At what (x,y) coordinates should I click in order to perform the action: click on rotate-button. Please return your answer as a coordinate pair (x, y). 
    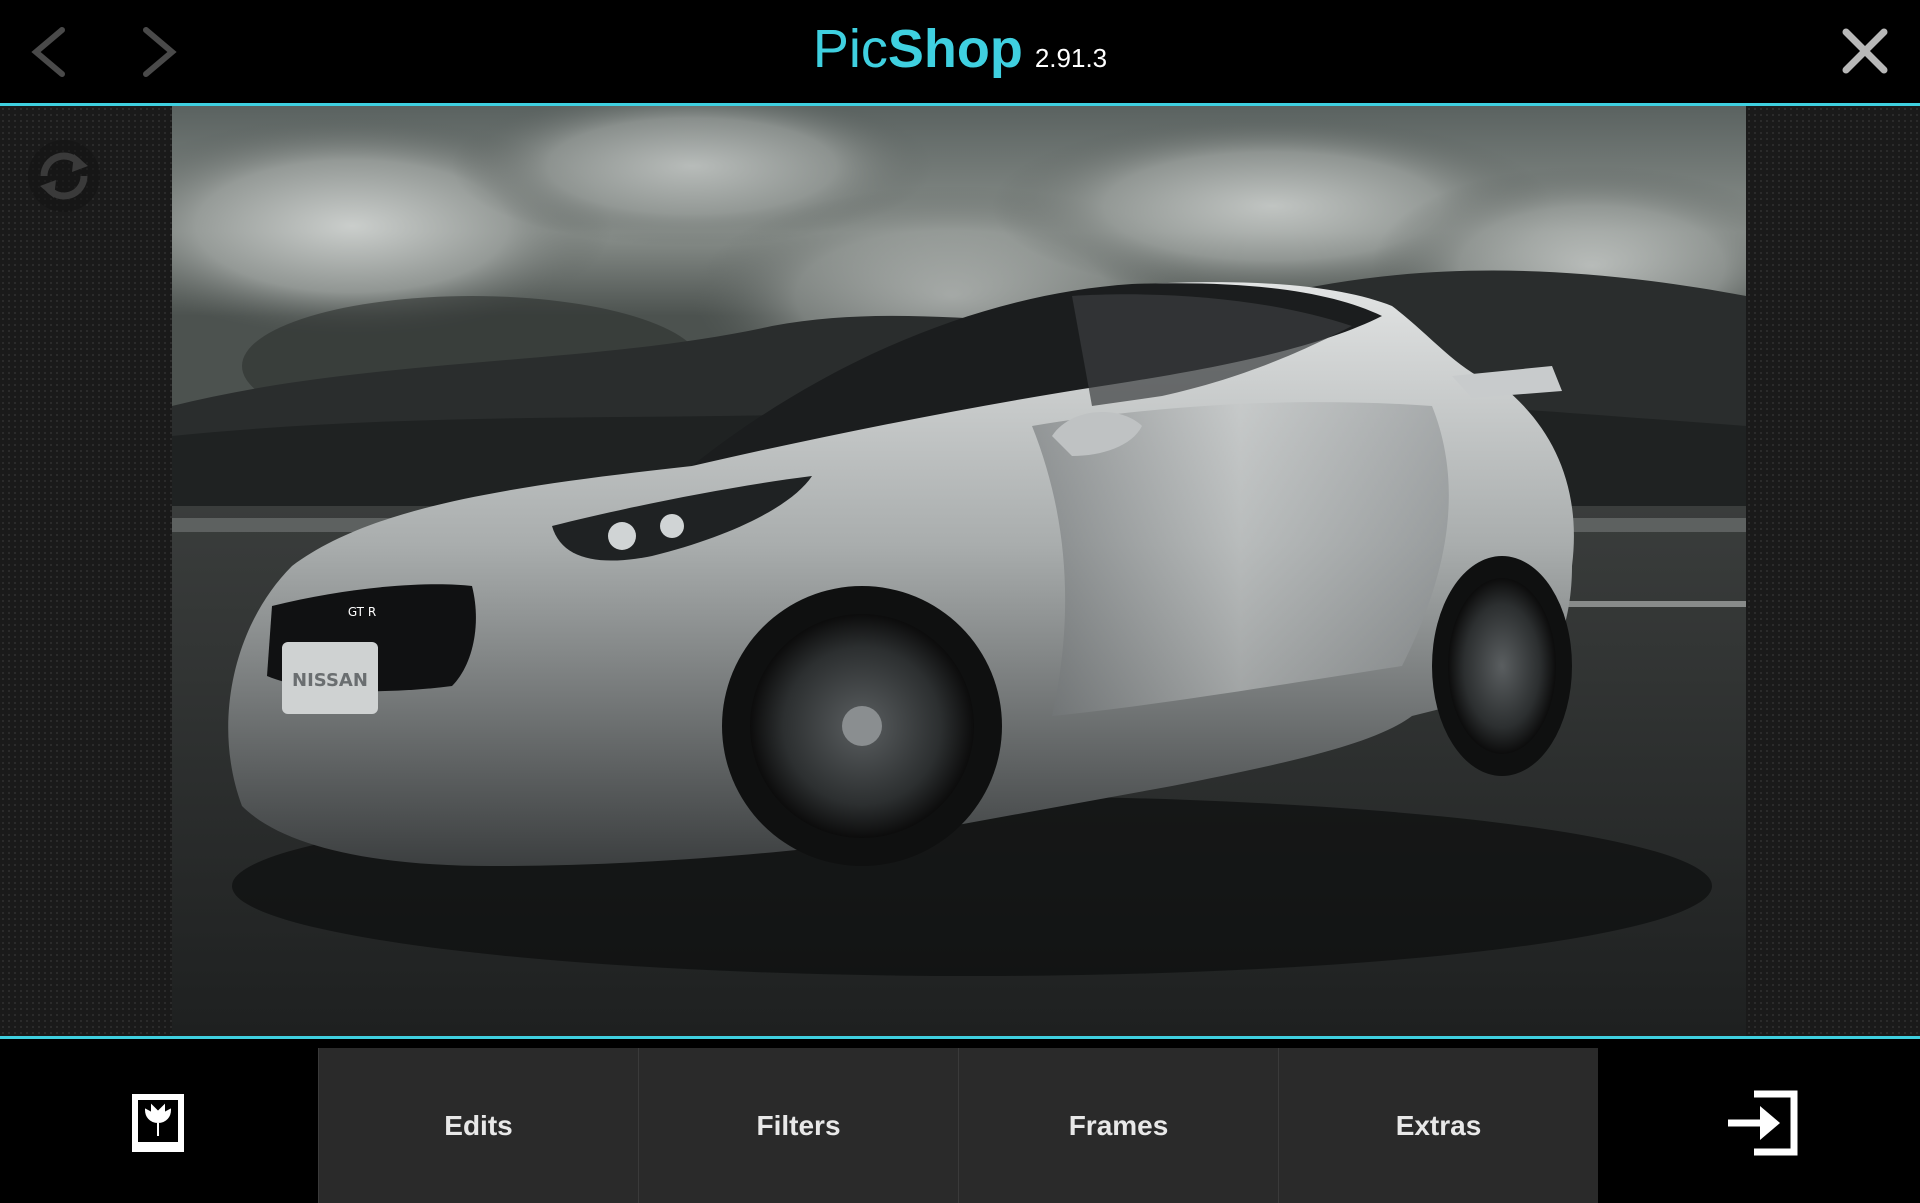
    Looking at the image, I should click on (64, 176).